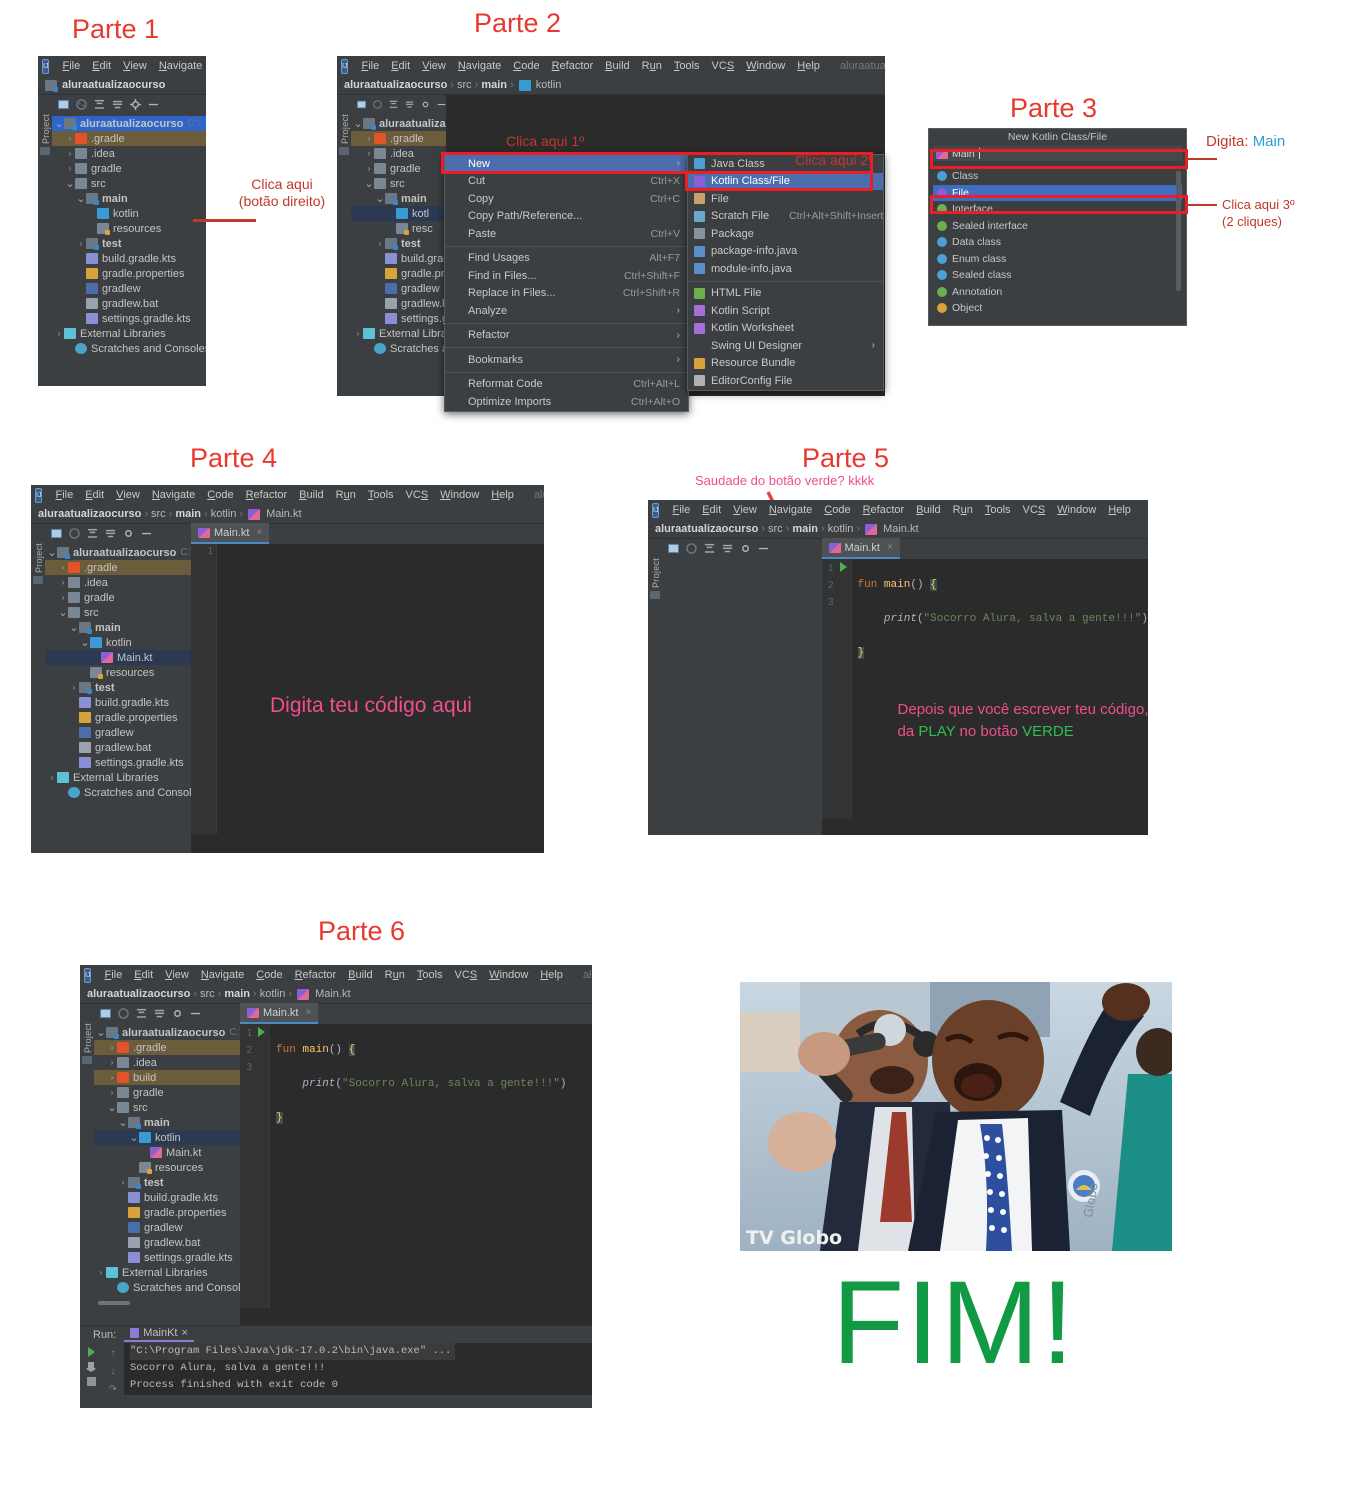 The height and width of the screenshot is (1509, 1347). What do you see at coordinates (167, 1227) in the screenshot?
I see `tree-item-gradlew: gradlew` at bounding box center [167, 1227].